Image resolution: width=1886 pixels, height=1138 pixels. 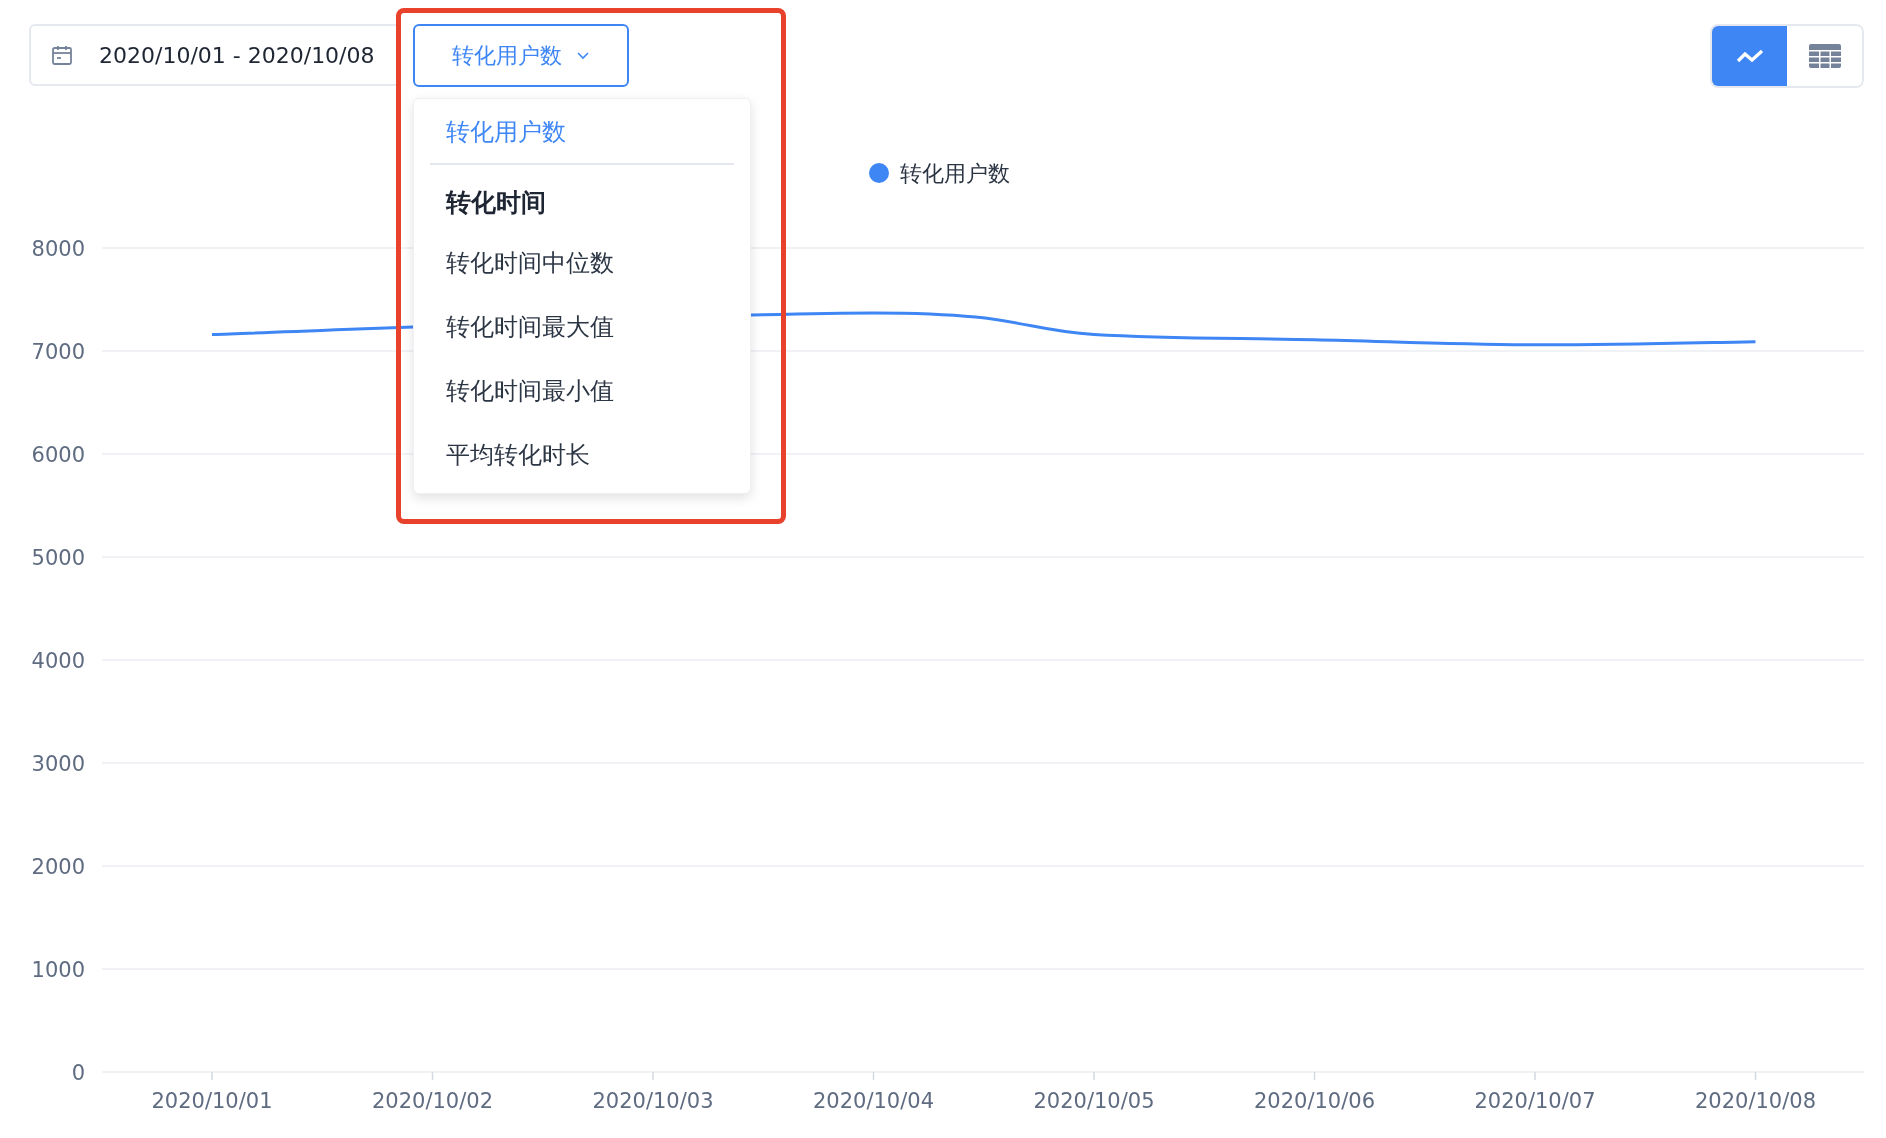 I want to click on x-axis-label: 2020/10/03, so click(x=653, y=1101).